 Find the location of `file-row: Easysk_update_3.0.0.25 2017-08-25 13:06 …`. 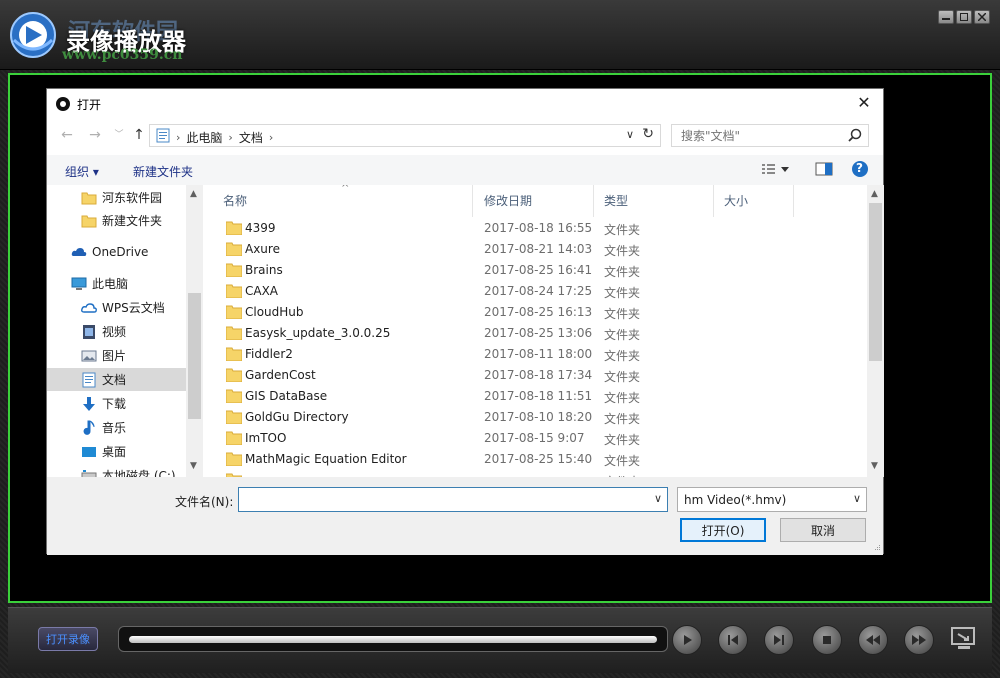

file-row: Easysk_update_3.0.0.25 2017-08-25 13:06 … is located at coordinates (540, 333).